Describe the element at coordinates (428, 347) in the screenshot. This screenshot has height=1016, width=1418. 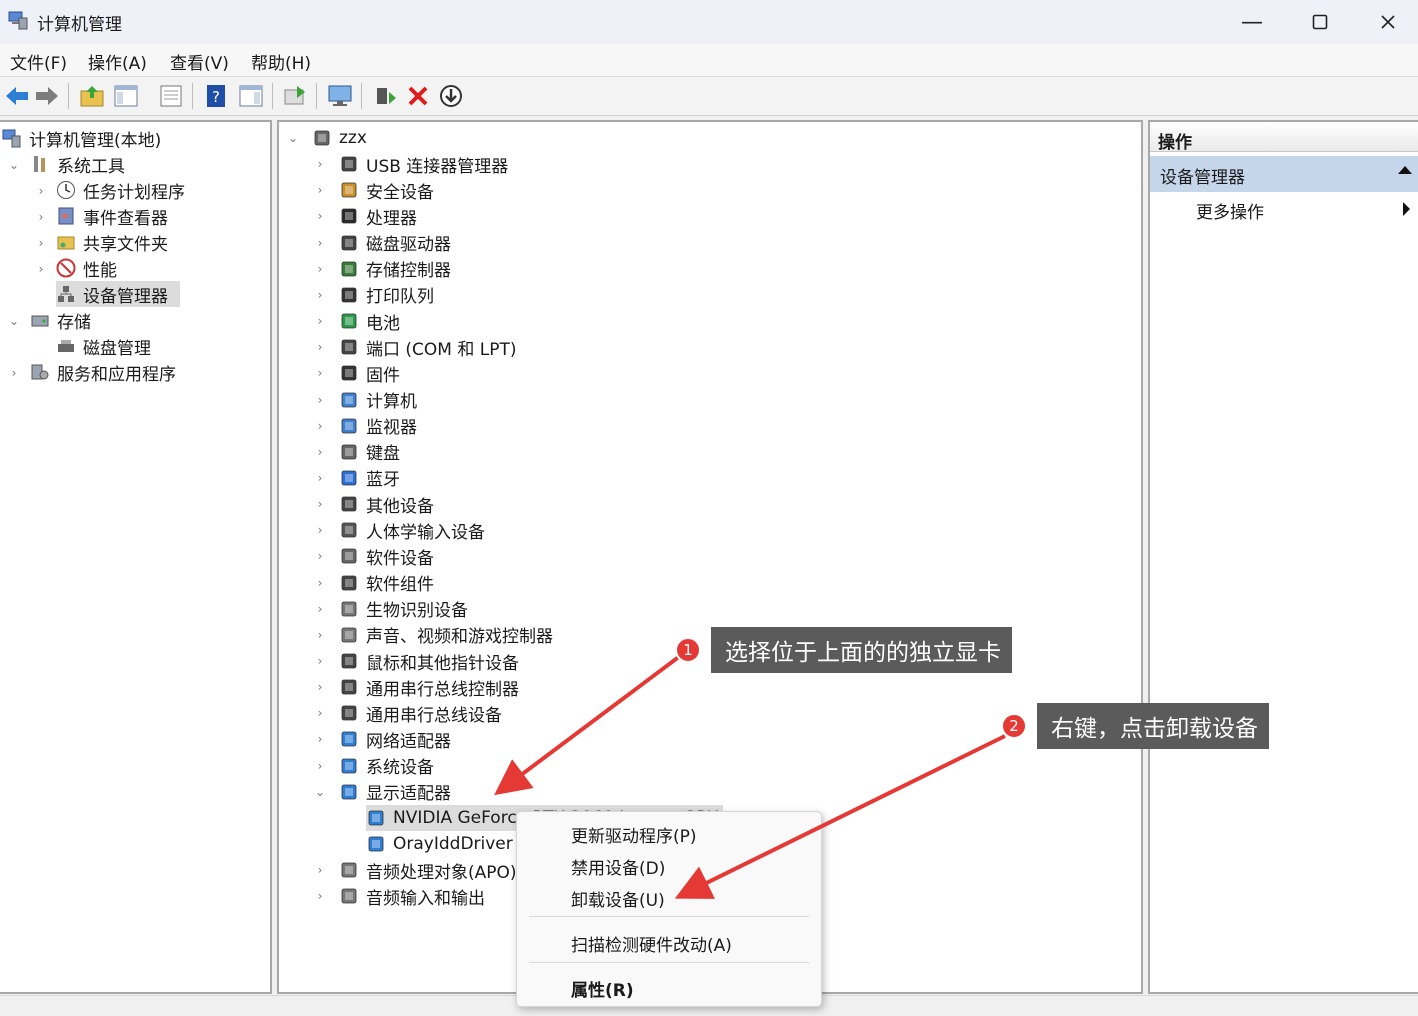
I see `device-category: 端口 (COM 和 LPT)` at that location.